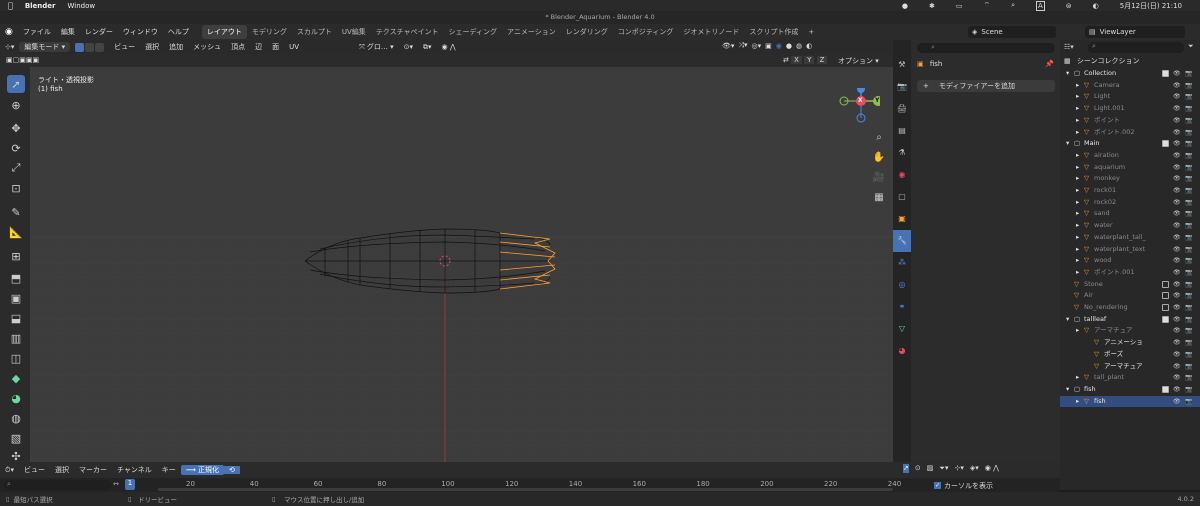 The image size is (1200, 506). Describe the element at coordinates (525, 489) in the screenshot. I see `timeline-scrollbar` at that location.